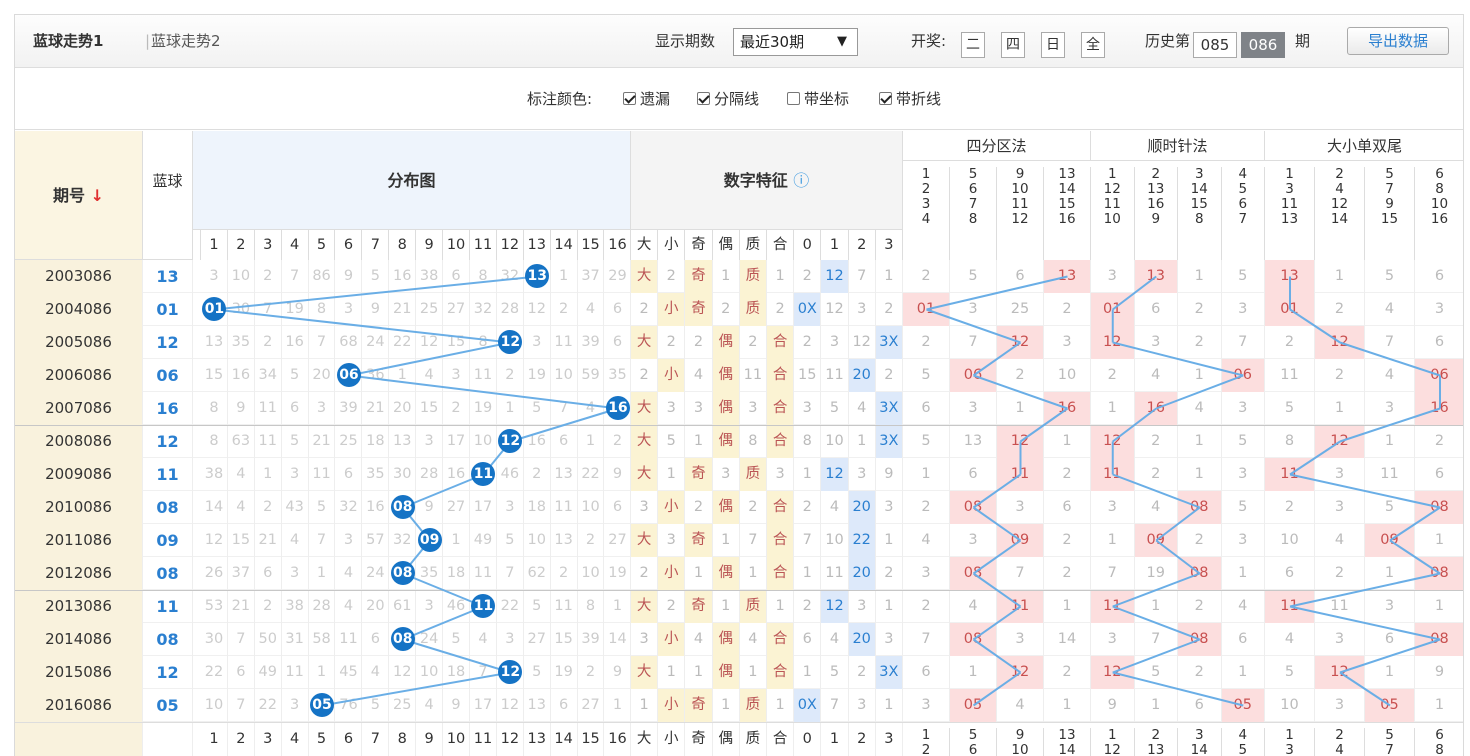  I want to click on dist-cell: 25, so click(430, 309).